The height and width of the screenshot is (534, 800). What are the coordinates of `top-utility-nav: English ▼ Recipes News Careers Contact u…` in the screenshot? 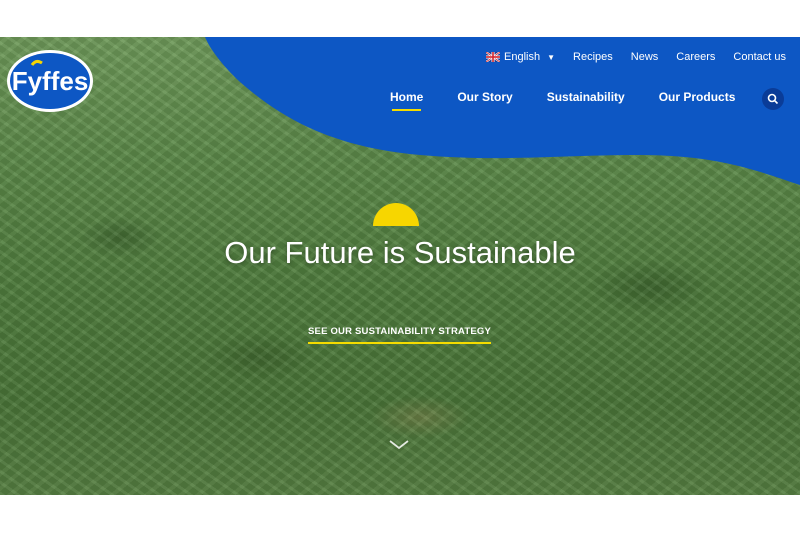 It's located at (636, 57).